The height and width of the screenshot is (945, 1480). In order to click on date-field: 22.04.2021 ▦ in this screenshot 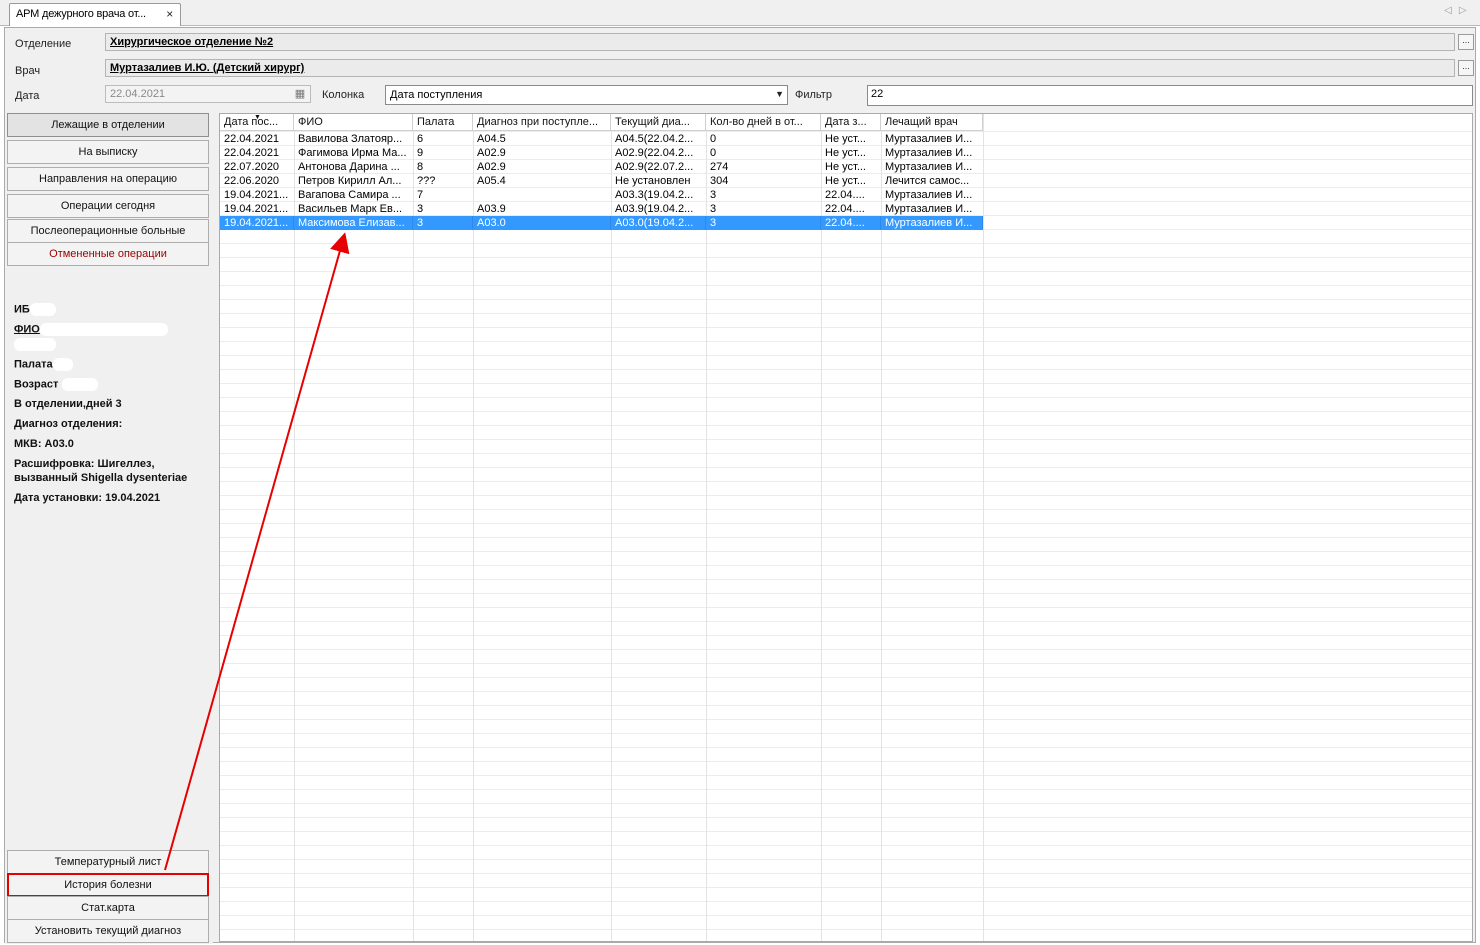, I will do `click(208, 94)`.